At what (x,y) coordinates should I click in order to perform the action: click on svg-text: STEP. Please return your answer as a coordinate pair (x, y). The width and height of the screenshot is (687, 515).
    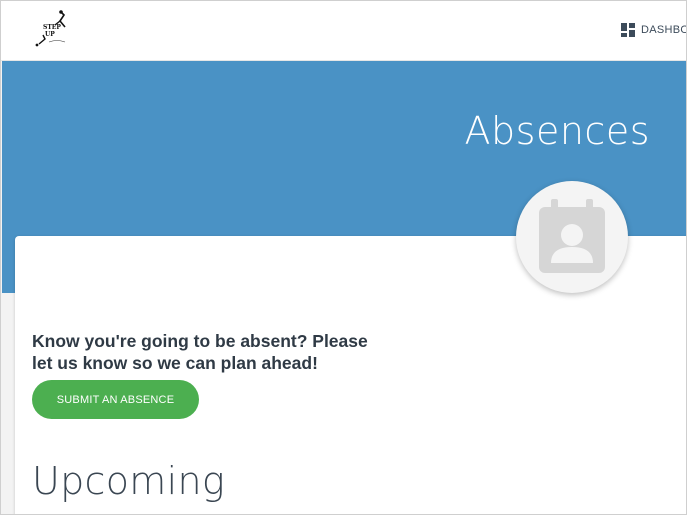
    Looking at the image, I should click on (52, 27).